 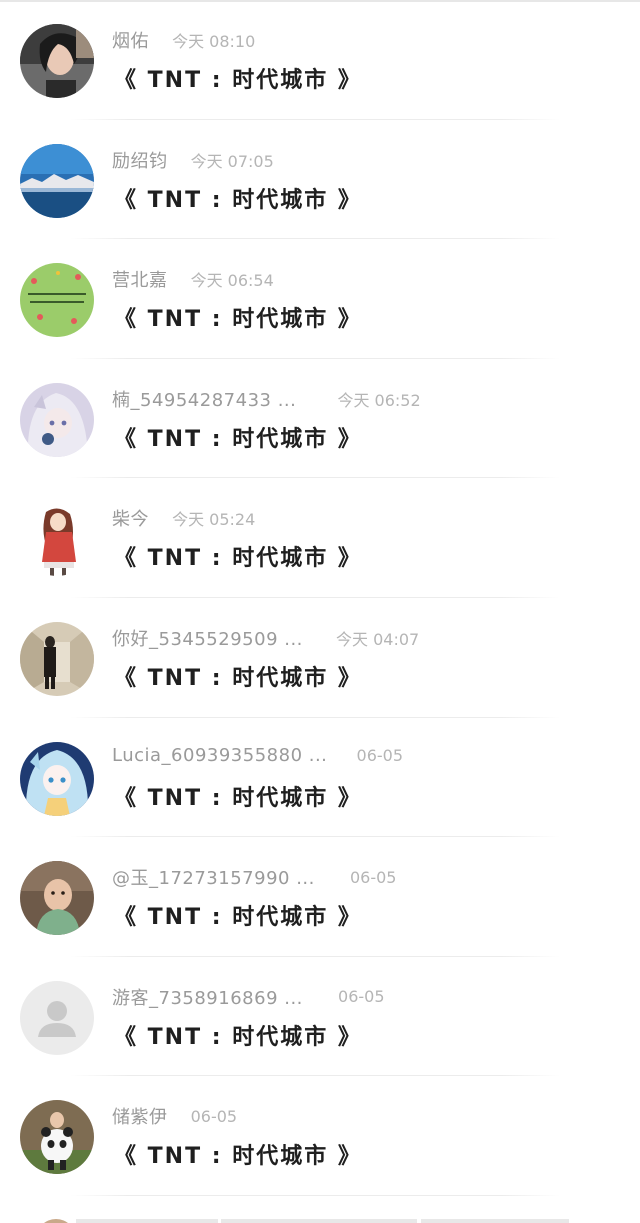 I want to click on comment-meta: 游客_7358916869 ... 06-05, so click(x=248, y=998).